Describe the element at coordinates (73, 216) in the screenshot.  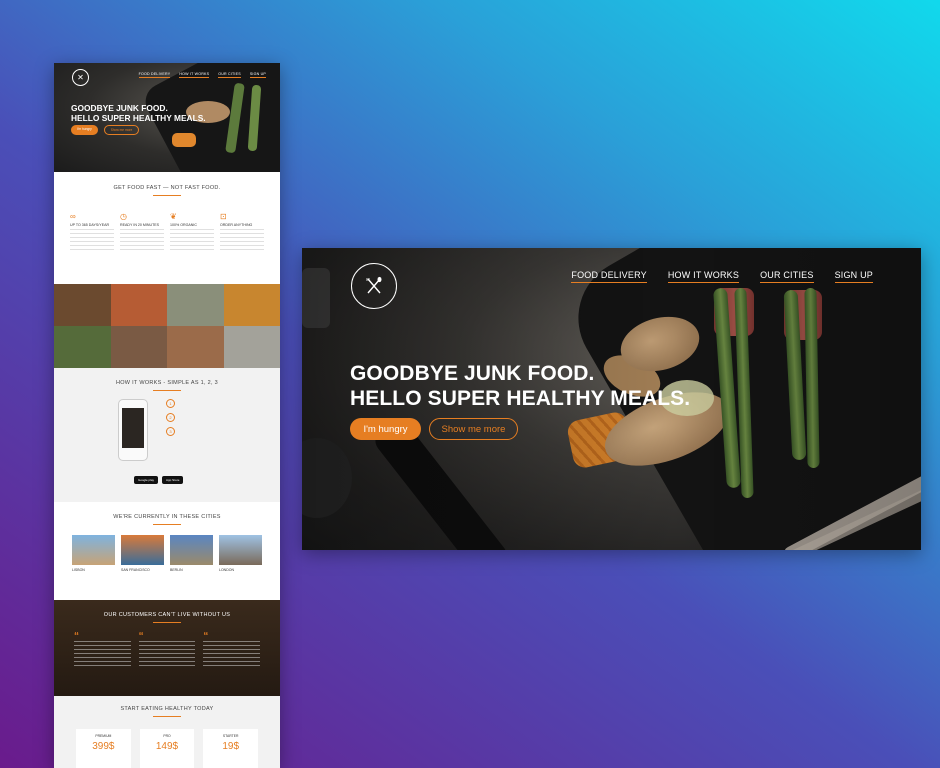
I see `infinity-icon: ∞` at that location.